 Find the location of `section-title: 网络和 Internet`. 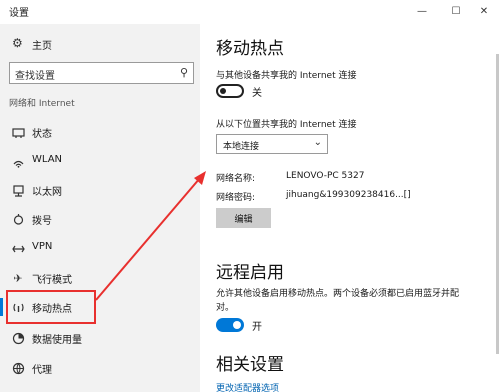

section-title: 网络和 Internet is located at coordinates (42, 104).